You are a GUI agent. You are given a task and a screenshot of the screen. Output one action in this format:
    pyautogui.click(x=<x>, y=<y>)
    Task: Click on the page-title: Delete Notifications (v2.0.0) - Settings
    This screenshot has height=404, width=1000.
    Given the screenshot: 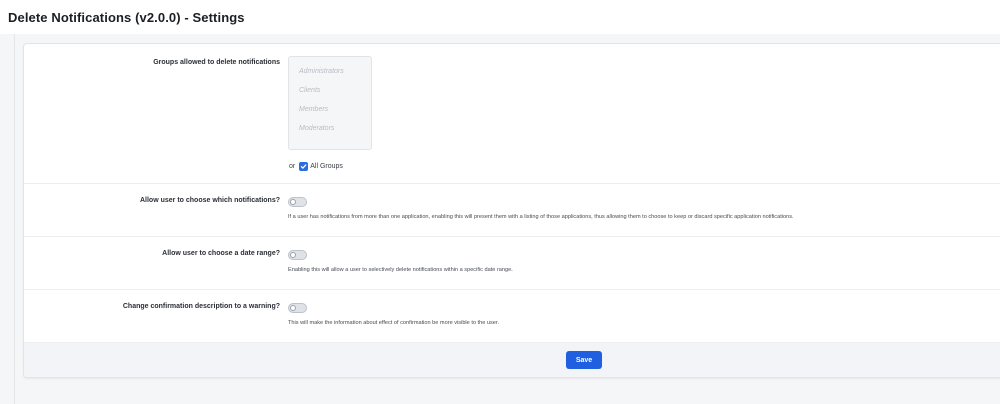 What is the action you would take?
    pyautogui.click(x=126, y=17)
    